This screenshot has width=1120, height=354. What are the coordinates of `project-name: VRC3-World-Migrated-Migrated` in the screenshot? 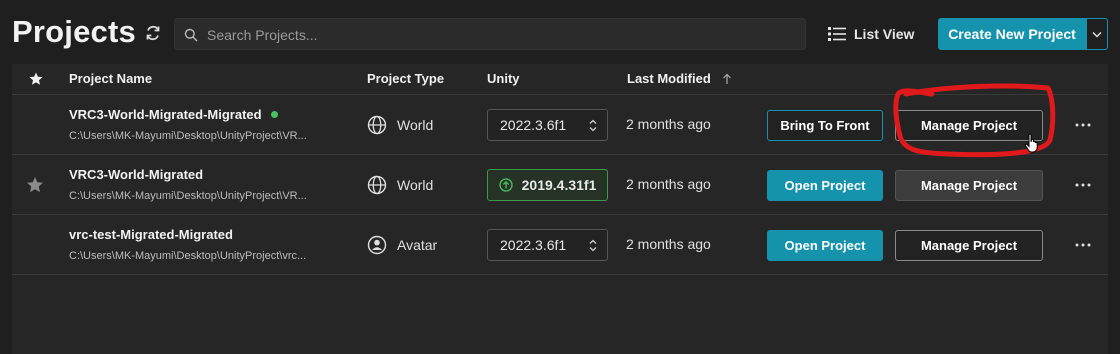 It's located at (173, 114).